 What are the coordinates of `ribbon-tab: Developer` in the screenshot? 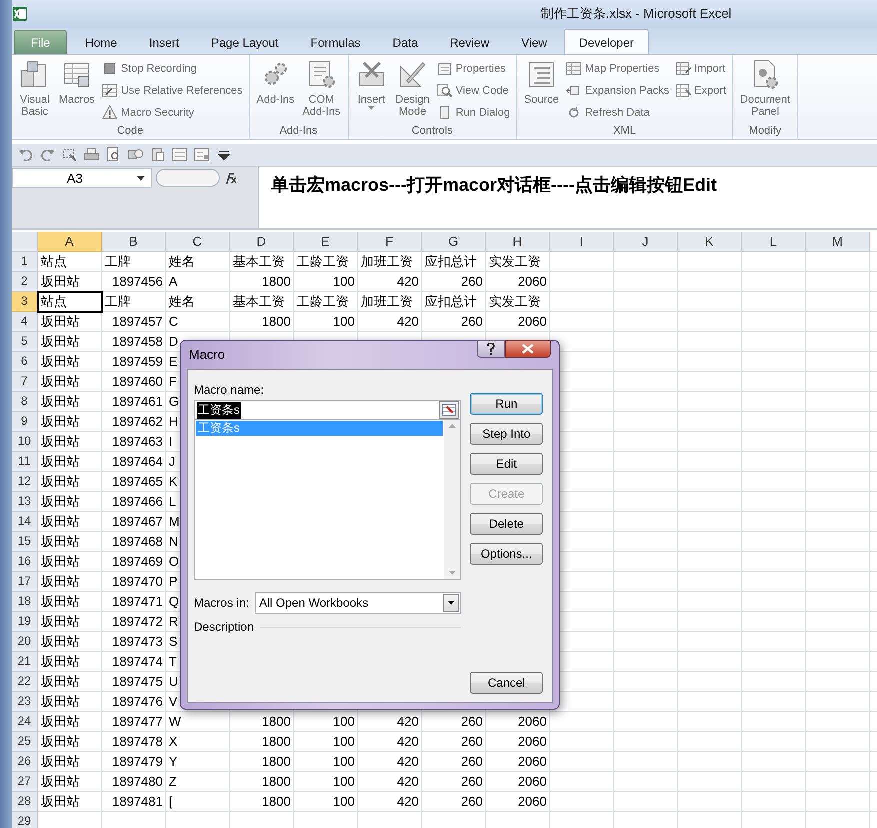 It's located at (606, 42).